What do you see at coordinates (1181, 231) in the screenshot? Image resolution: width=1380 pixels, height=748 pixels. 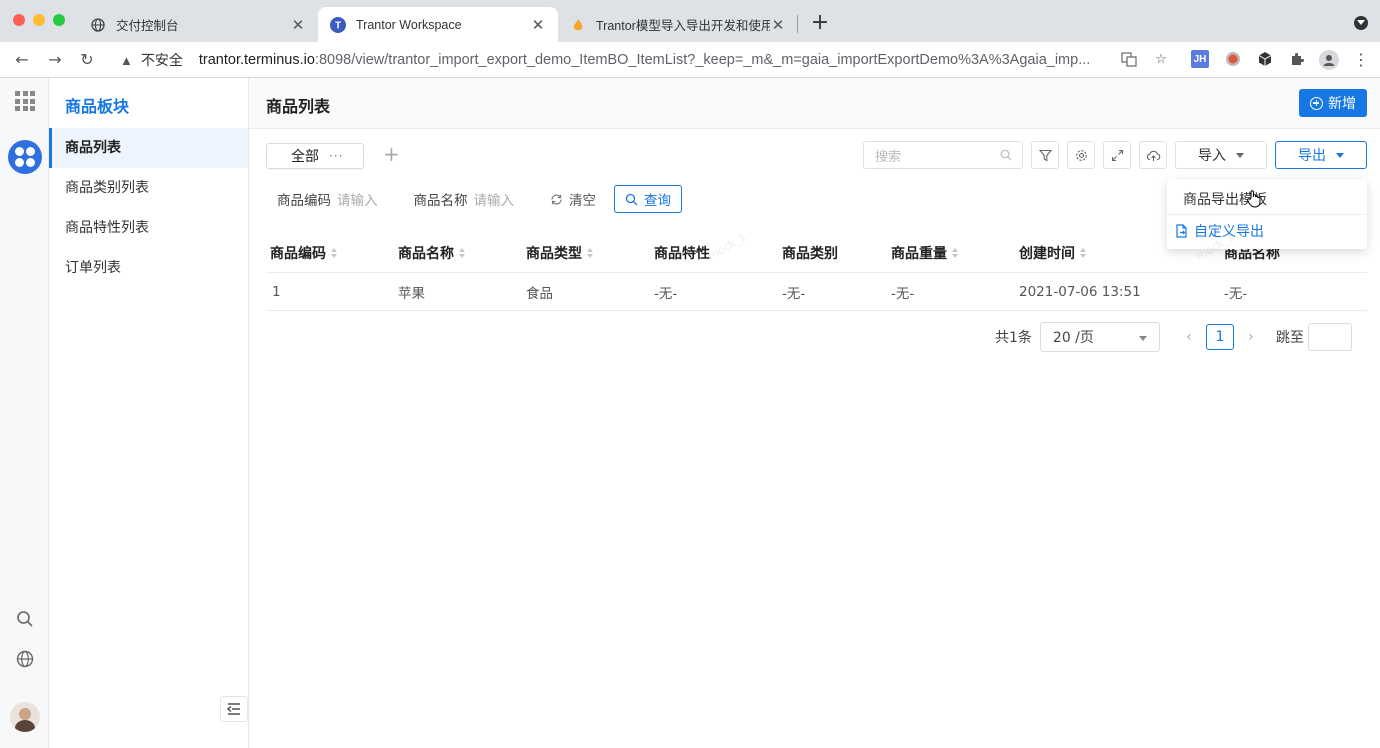 I see `export-file-icon` at bounding box center [1181, 231].